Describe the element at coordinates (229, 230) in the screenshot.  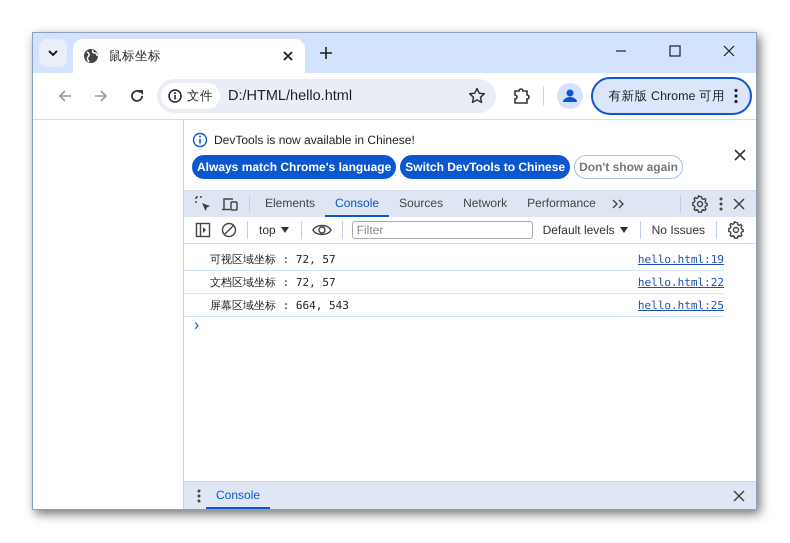
I see `clear-icon` at that location.